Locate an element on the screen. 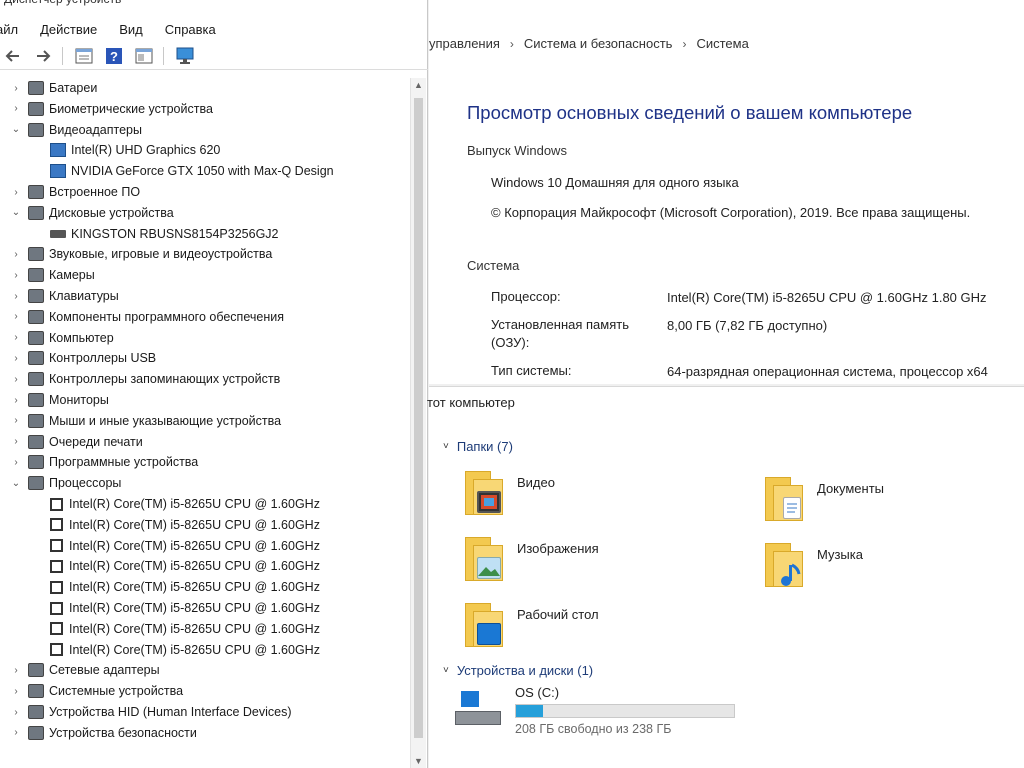 The image size is (1024, 768). toolbar-separator is located at coordinates (163, 55).